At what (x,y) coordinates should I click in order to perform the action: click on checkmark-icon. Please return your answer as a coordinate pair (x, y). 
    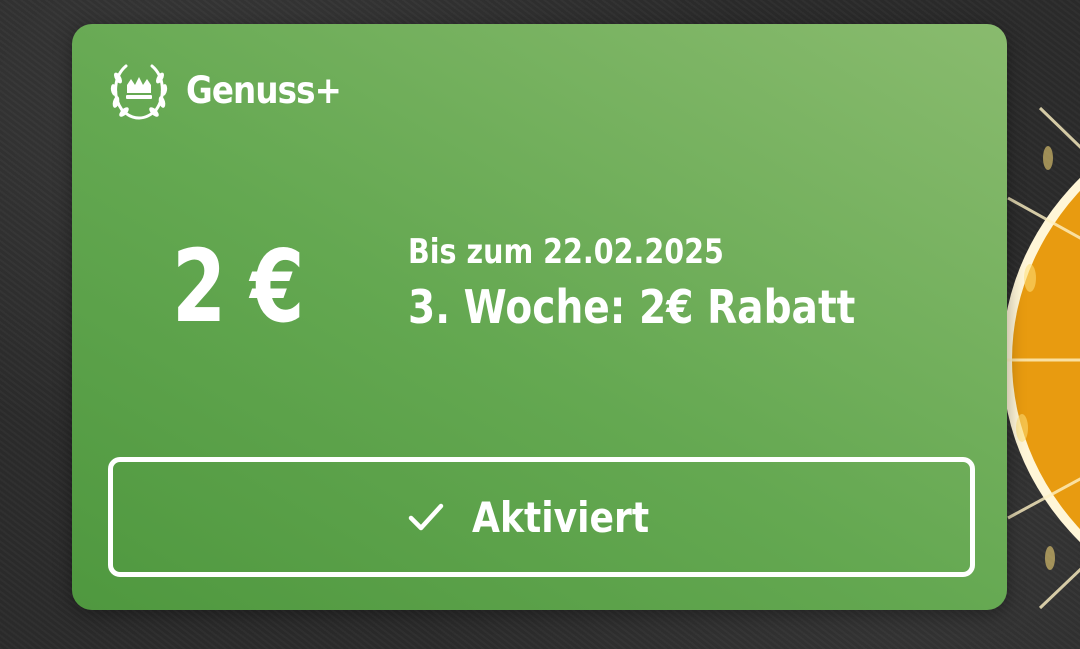
    Looking at the image, I should click on (425, 517).